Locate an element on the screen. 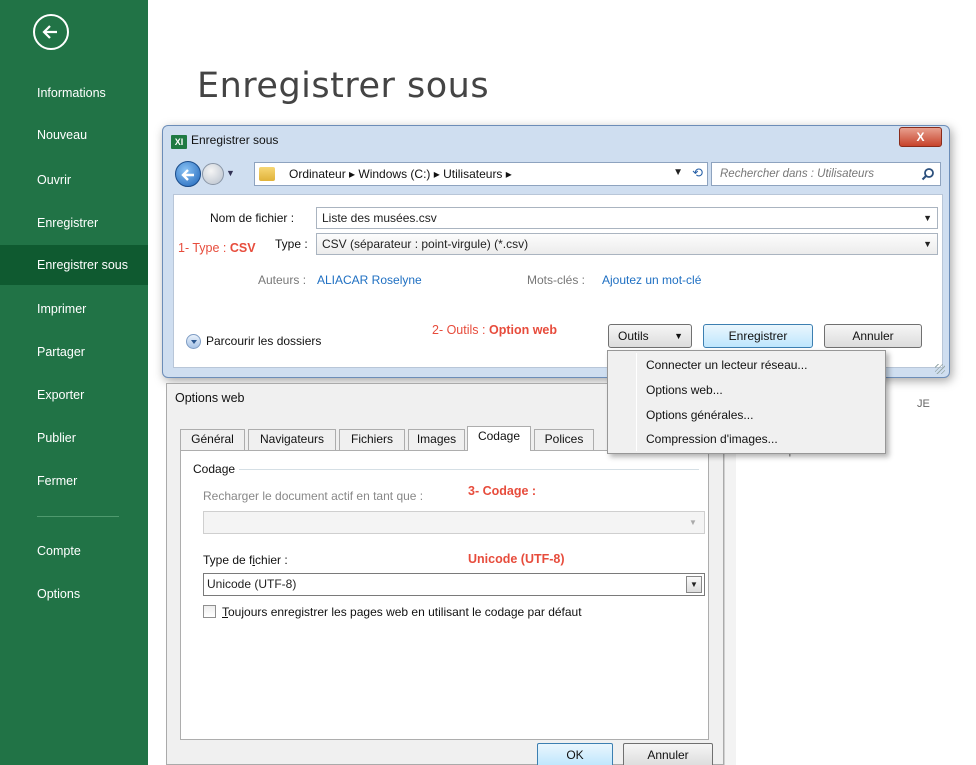 The image size is (976, 765). tab-fichiers: Fichiers is located at coordinates (372, 439).